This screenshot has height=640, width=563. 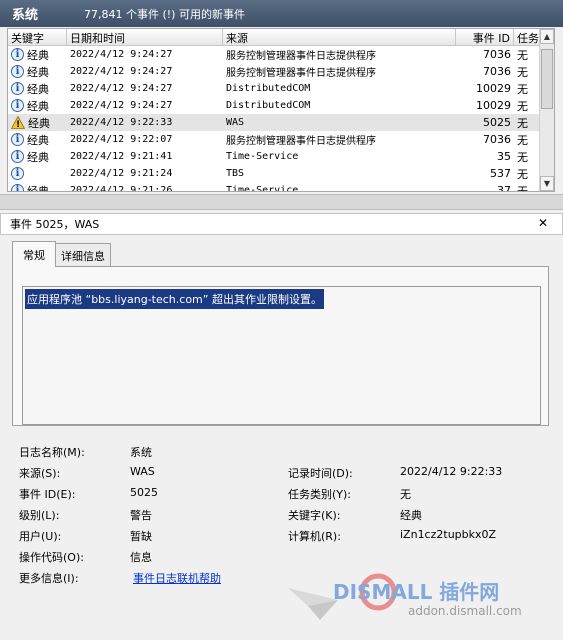 I want to click on pane-splitter, so click(x=281, y=202).